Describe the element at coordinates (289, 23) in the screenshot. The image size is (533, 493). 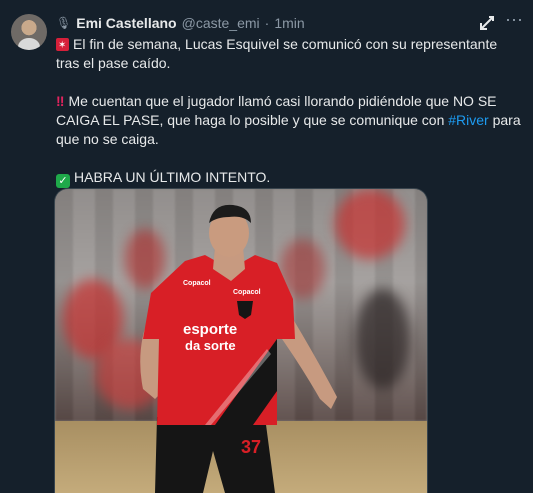
I see `tweet-timestamp: 1min` at that location.